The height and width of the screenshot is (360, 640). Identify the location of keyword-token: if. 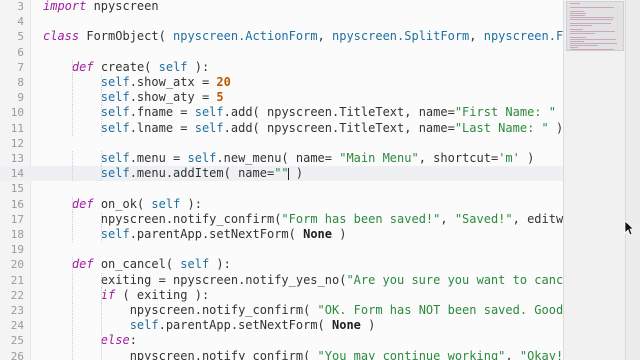
(108, 294).